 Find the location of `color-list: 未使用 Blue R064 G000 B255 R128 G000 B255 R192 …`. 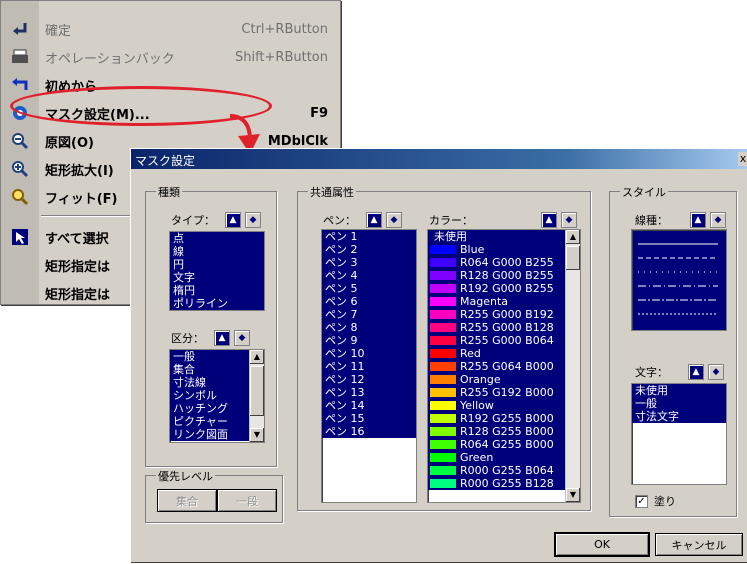

color-list: 未使用 Blue R064 G000 B255 R128 G000 B255 R192 … is located at coordinates (504, 366).